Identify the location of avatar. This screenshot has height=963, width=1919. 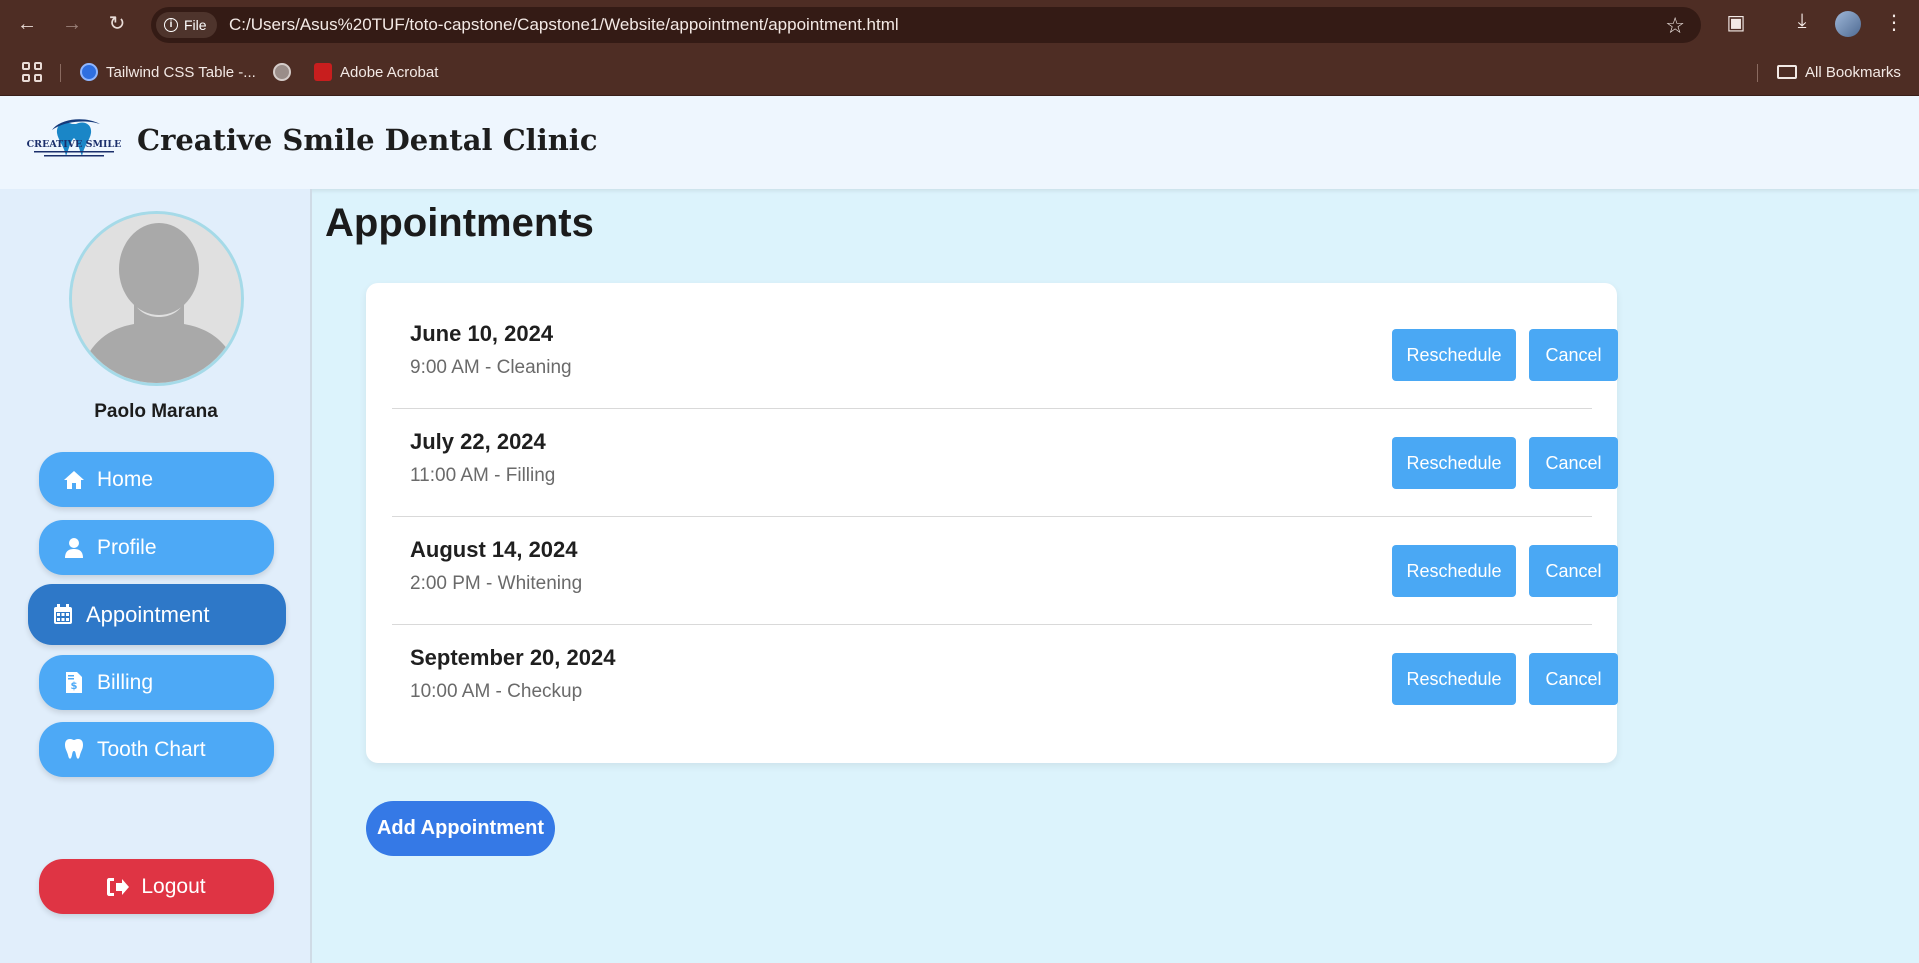
(156, 298).